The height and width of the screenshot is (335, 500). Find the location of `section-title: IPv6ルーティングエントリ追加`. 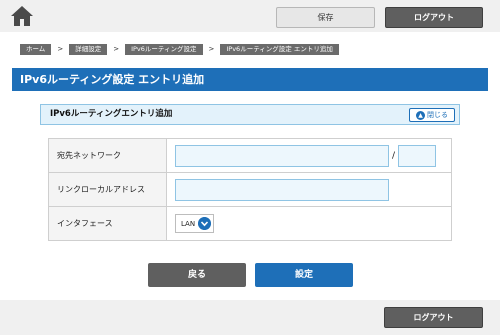

section-title: IPv6ルーティングエントリ追加 is located at coordinates (111, 114).